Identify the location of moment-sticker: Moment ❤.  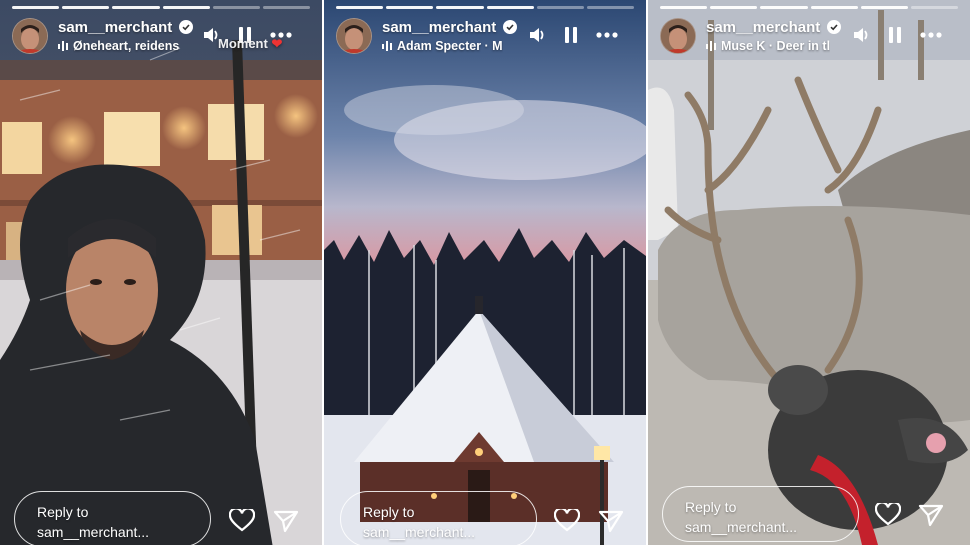
(250, 43).